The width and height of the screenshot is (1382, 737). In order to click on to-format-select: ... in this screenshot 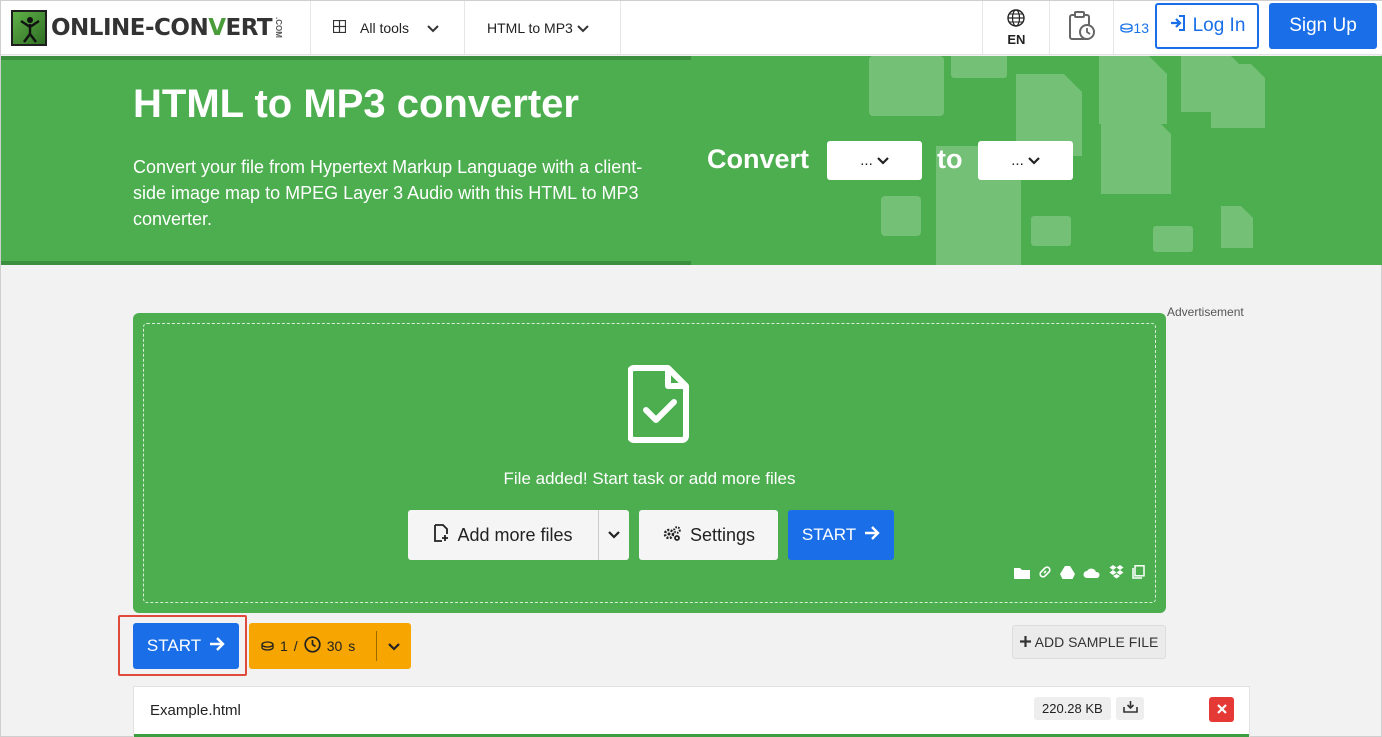, I will do `click(1025, 160)`.